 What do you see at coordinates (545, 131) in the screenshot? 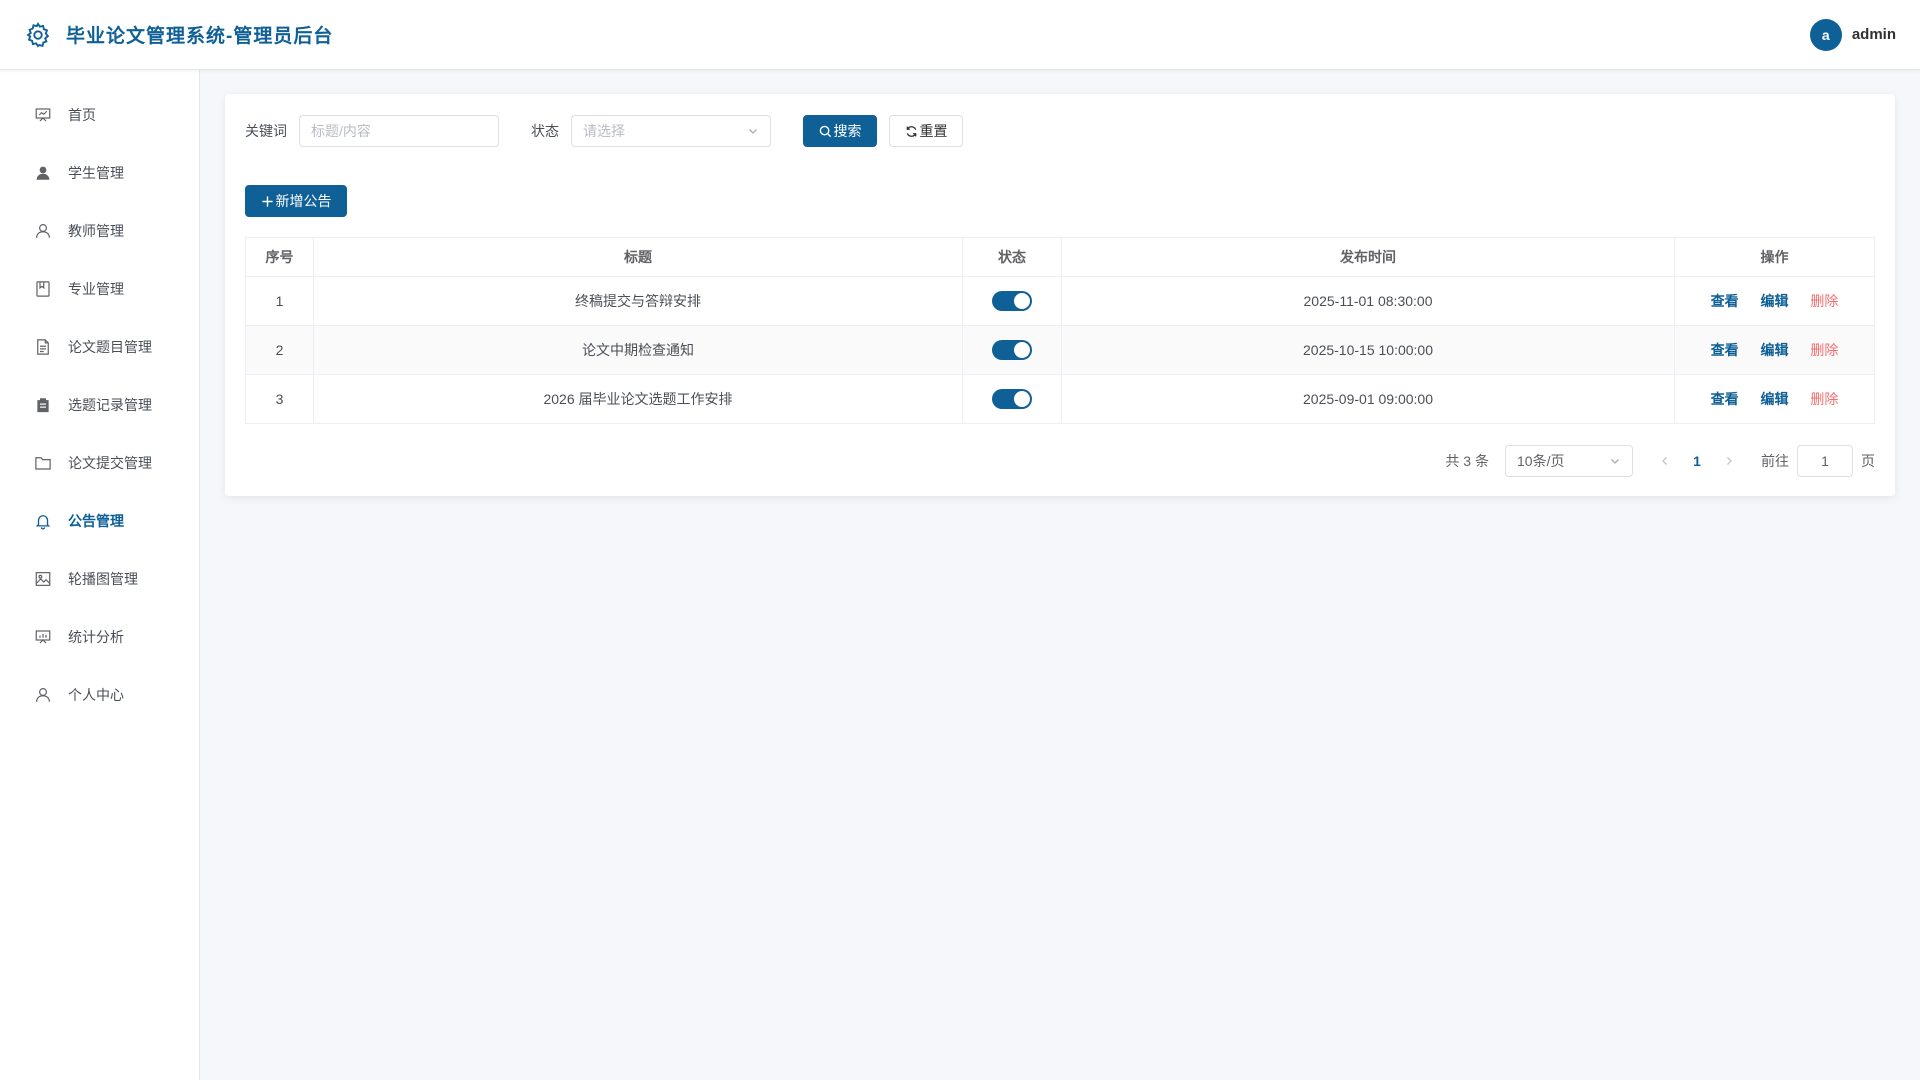
I see `status-label: 状态` at bounding box center [545, 131].